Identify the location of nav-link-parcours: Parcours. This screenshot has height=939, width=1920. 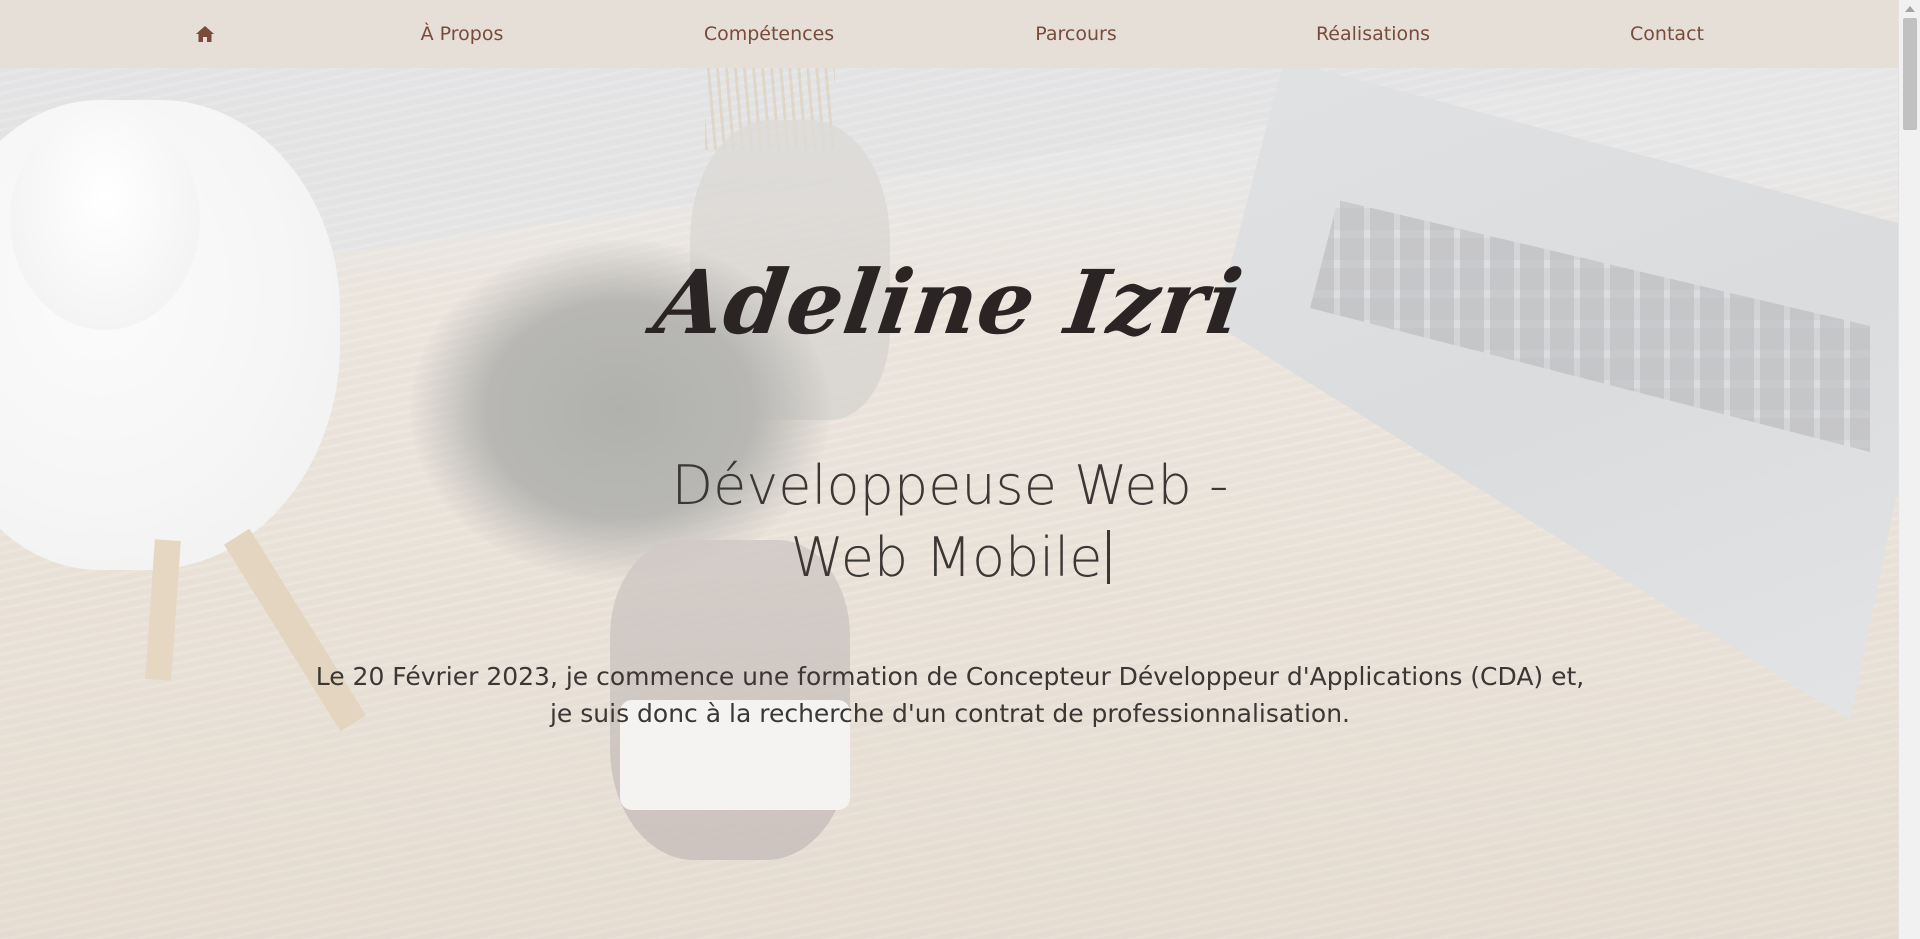
(1075, 34).